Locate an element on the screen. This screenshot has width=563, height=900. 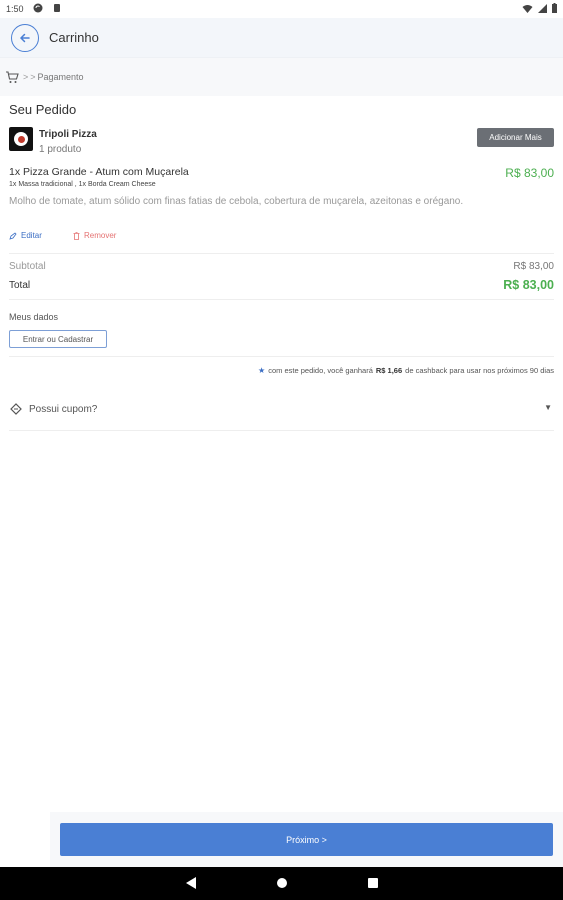
item-price: R$ 83,00 is located at coordinates (529, 173).